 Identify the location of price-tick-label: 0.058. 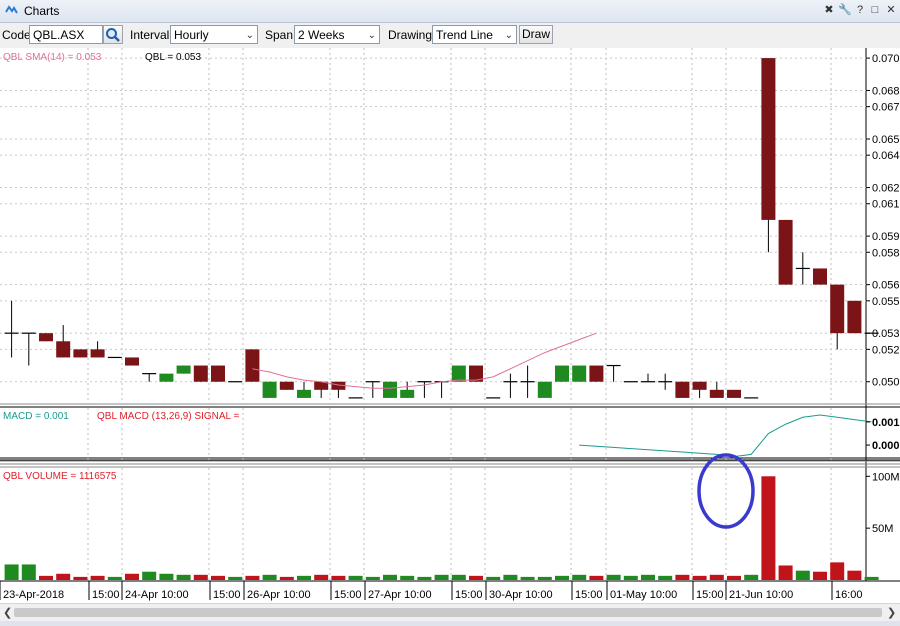
(886, 253).